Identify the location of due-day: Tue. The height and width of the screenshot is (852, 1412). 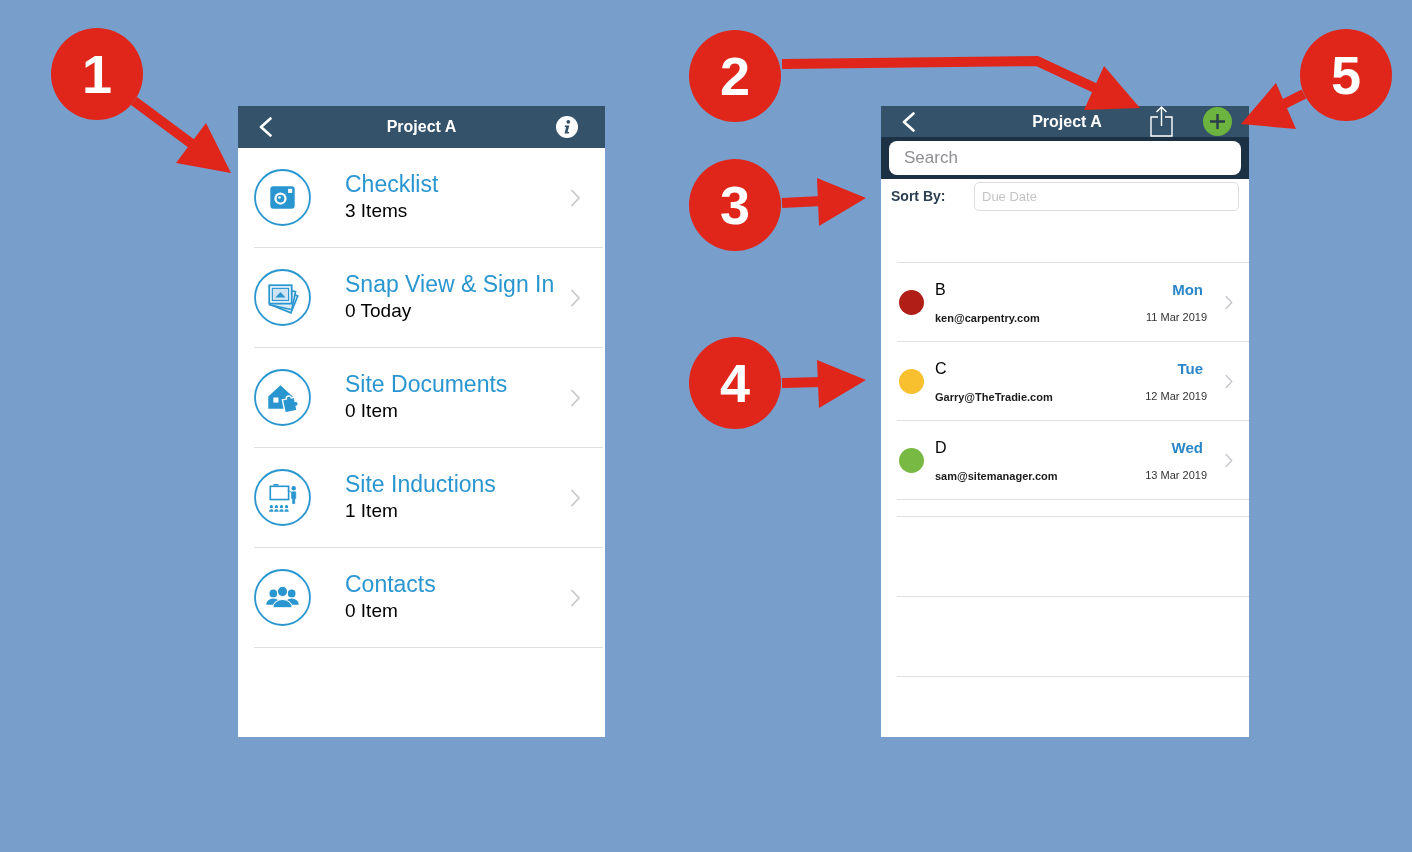
(1190, 369).